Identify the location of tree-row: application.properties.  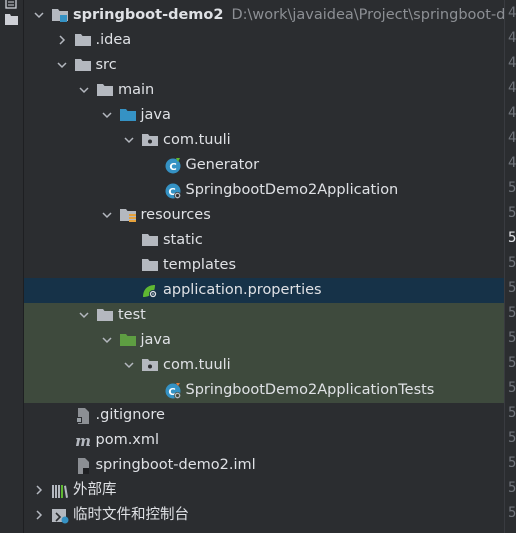
(264, 290).